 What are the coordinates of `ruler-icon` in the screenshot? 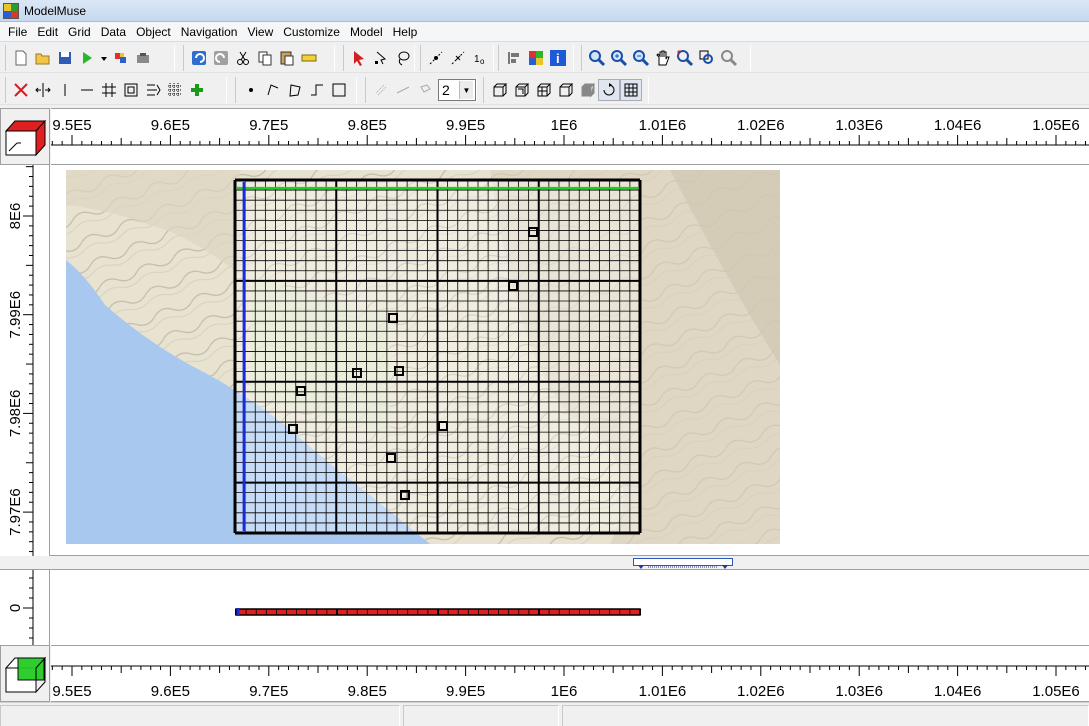 It's located at (309, 58).